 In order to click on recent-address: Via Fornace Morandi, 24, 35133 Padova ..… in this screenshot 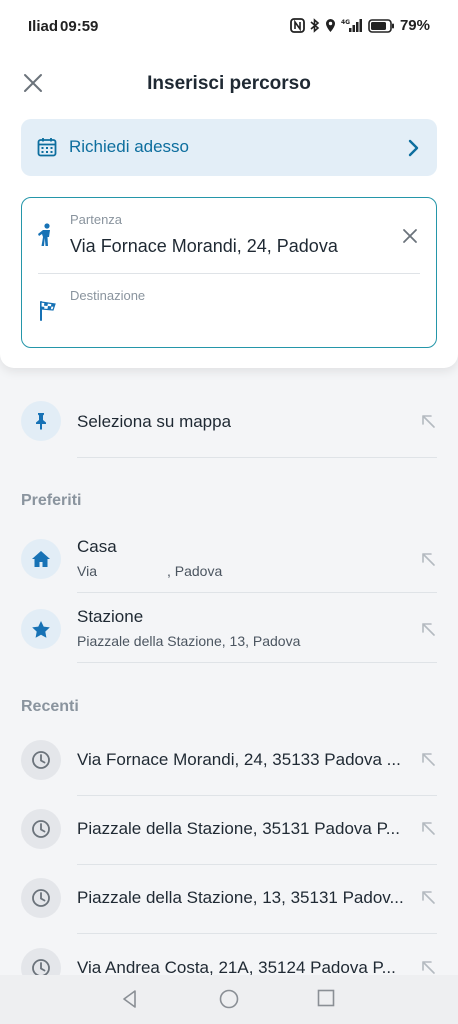, I will do `click(239, 759)`.